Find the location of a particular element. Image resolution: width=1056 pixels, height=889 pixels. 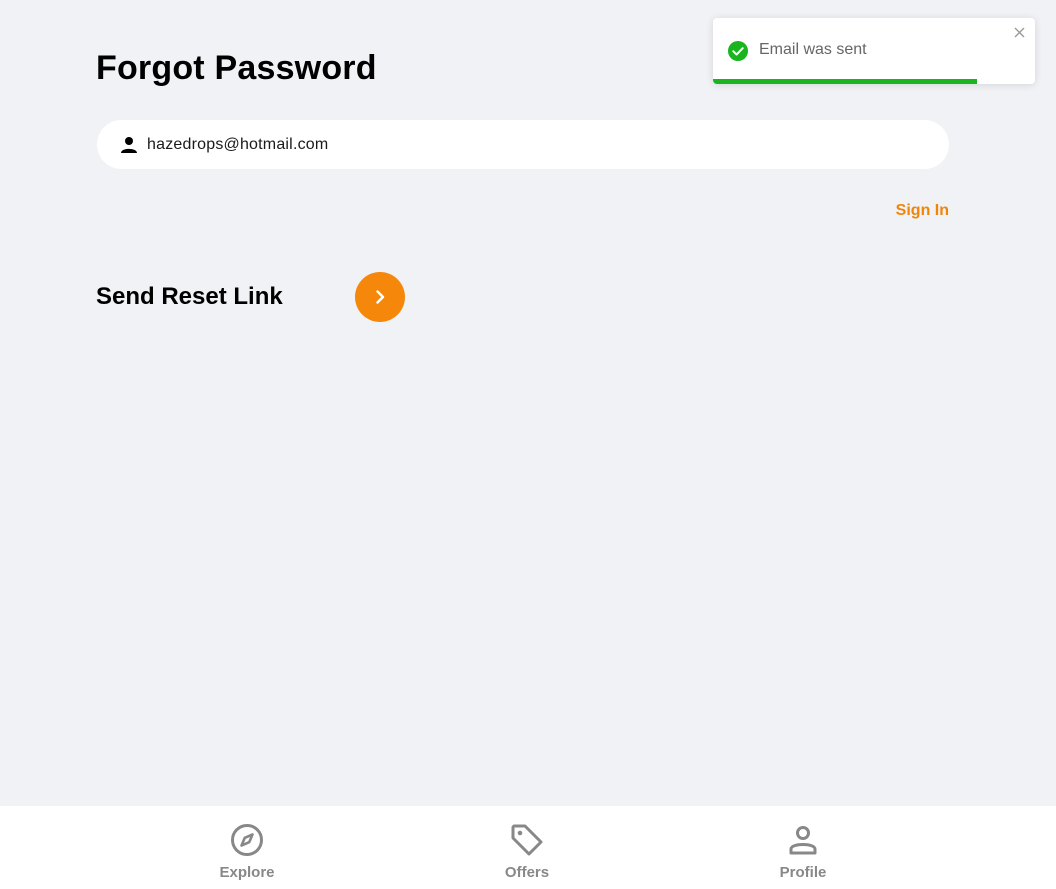

bottom-navigation: Explore Offers Profile is located at coordinates (528, 847).